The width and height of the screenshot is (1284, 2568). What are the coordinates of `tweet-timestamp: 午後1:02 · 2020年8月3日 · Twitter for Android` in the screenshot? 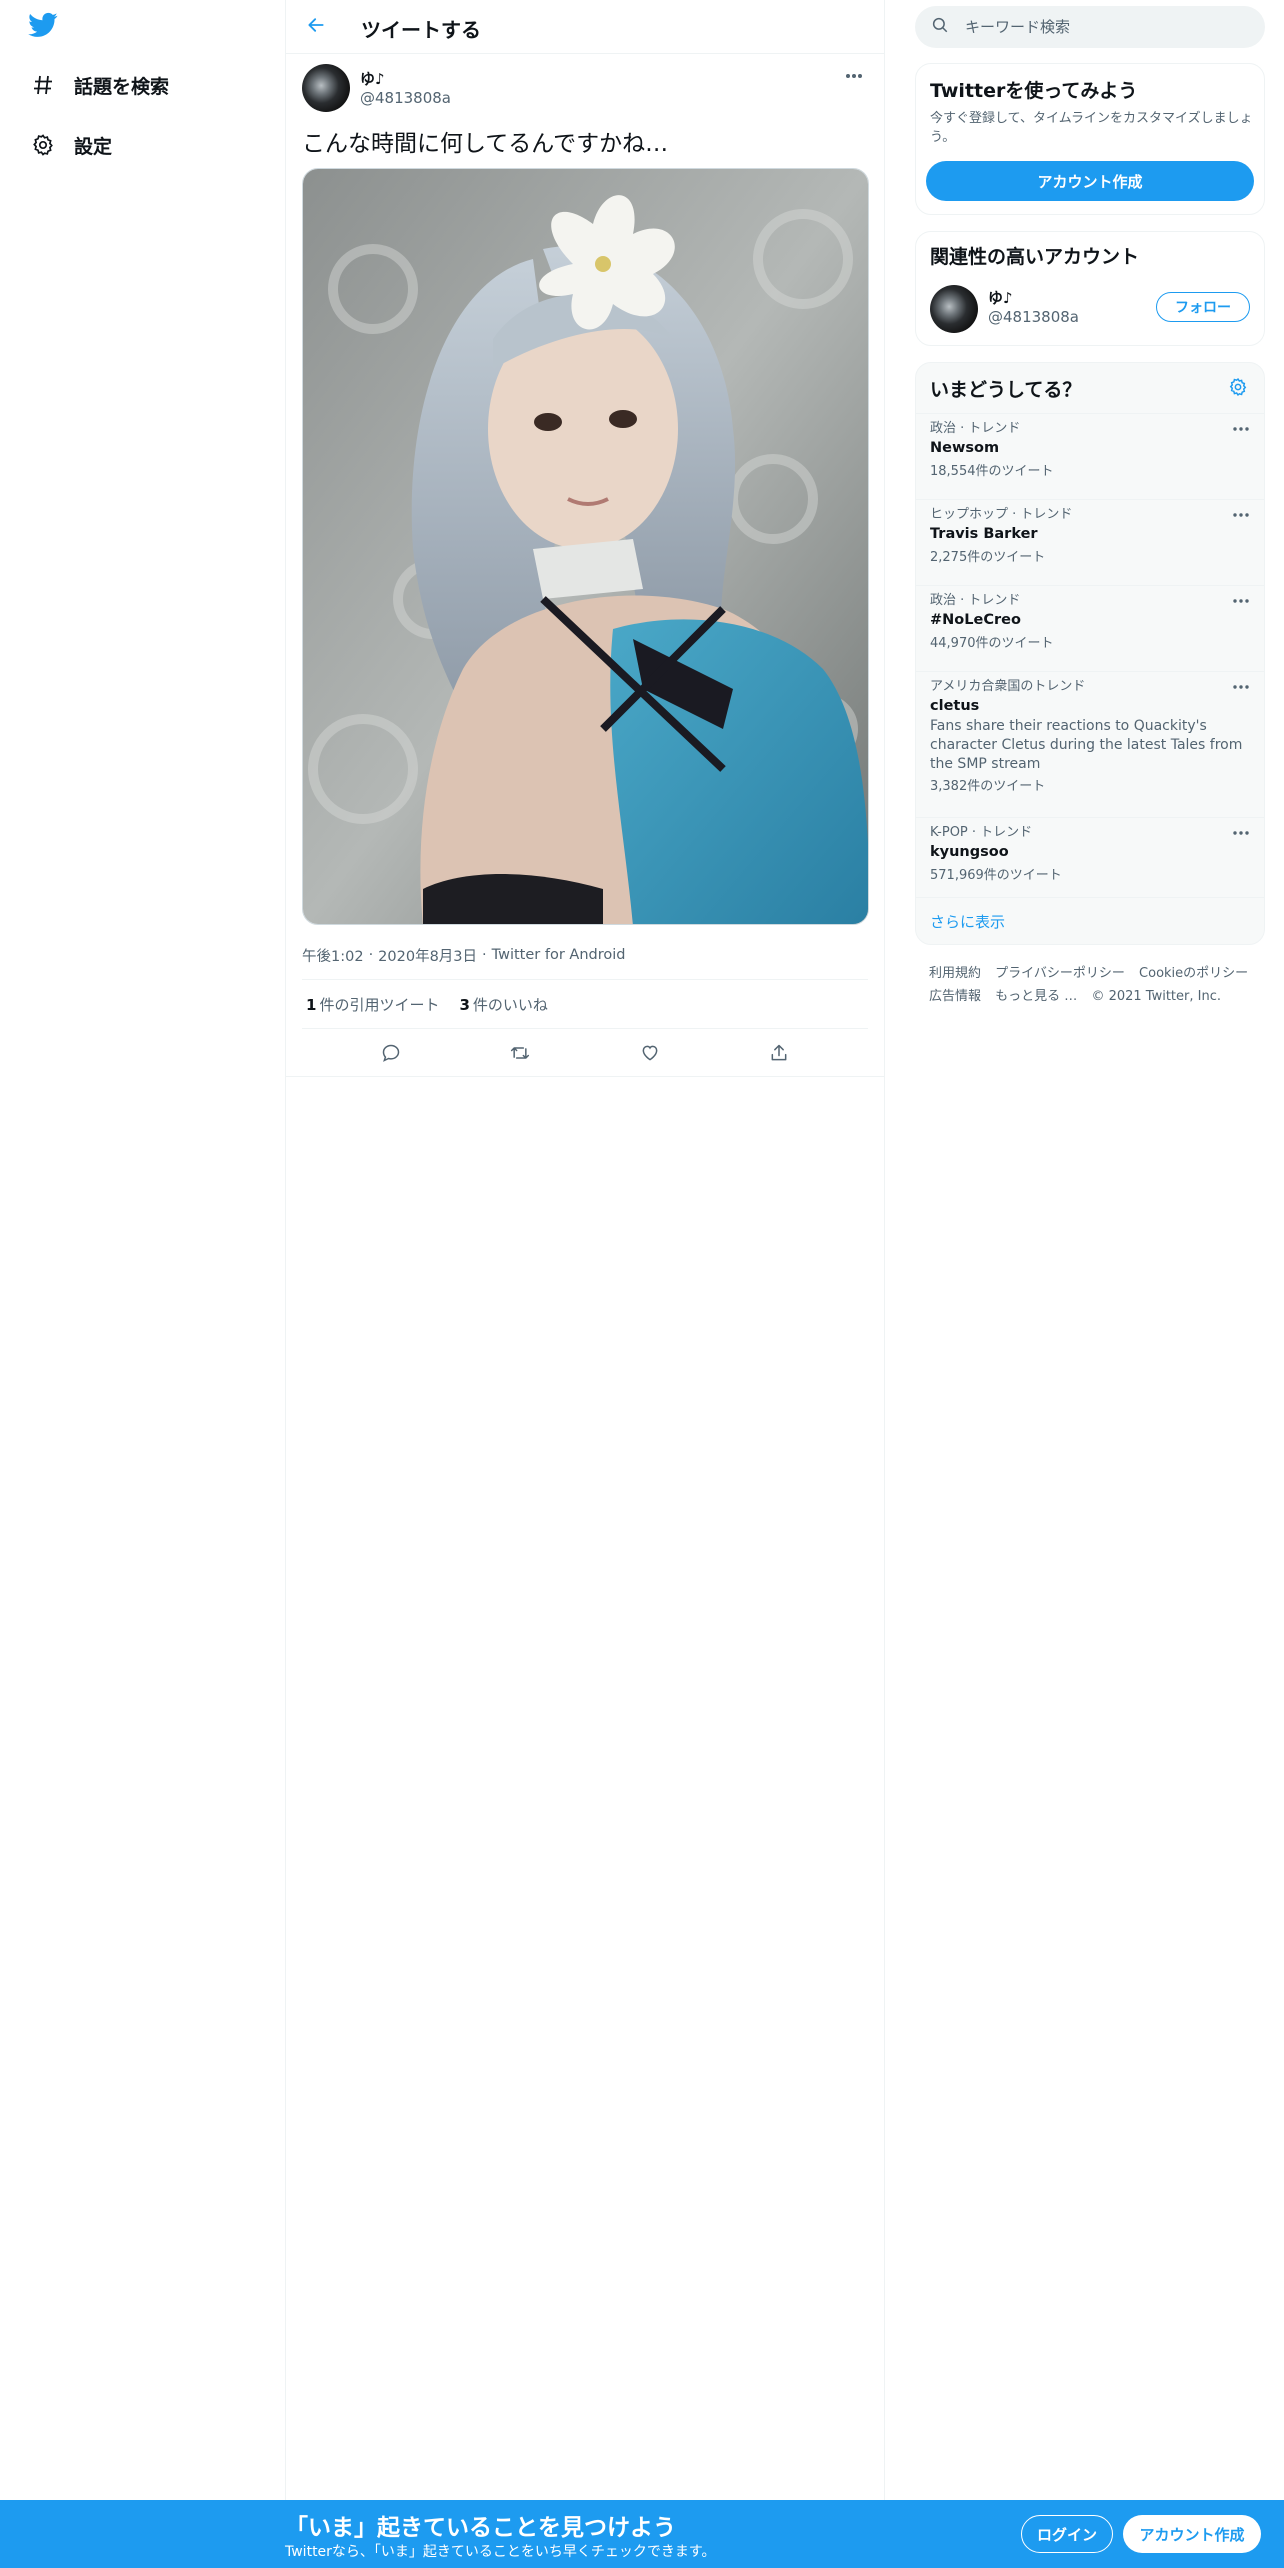 It's located at (585, 955).